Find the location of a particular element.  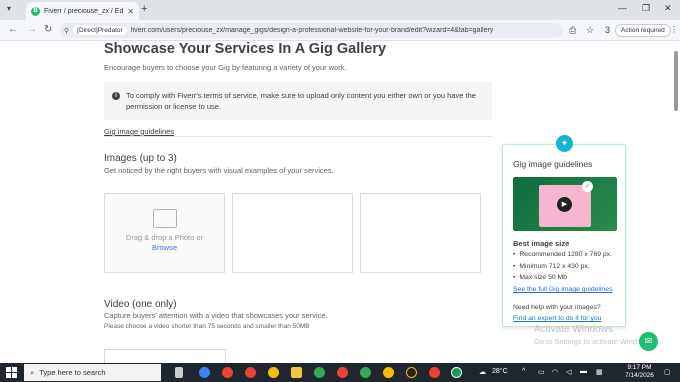

install-app-icon: ⎙ is located at coordinates (572, 30).